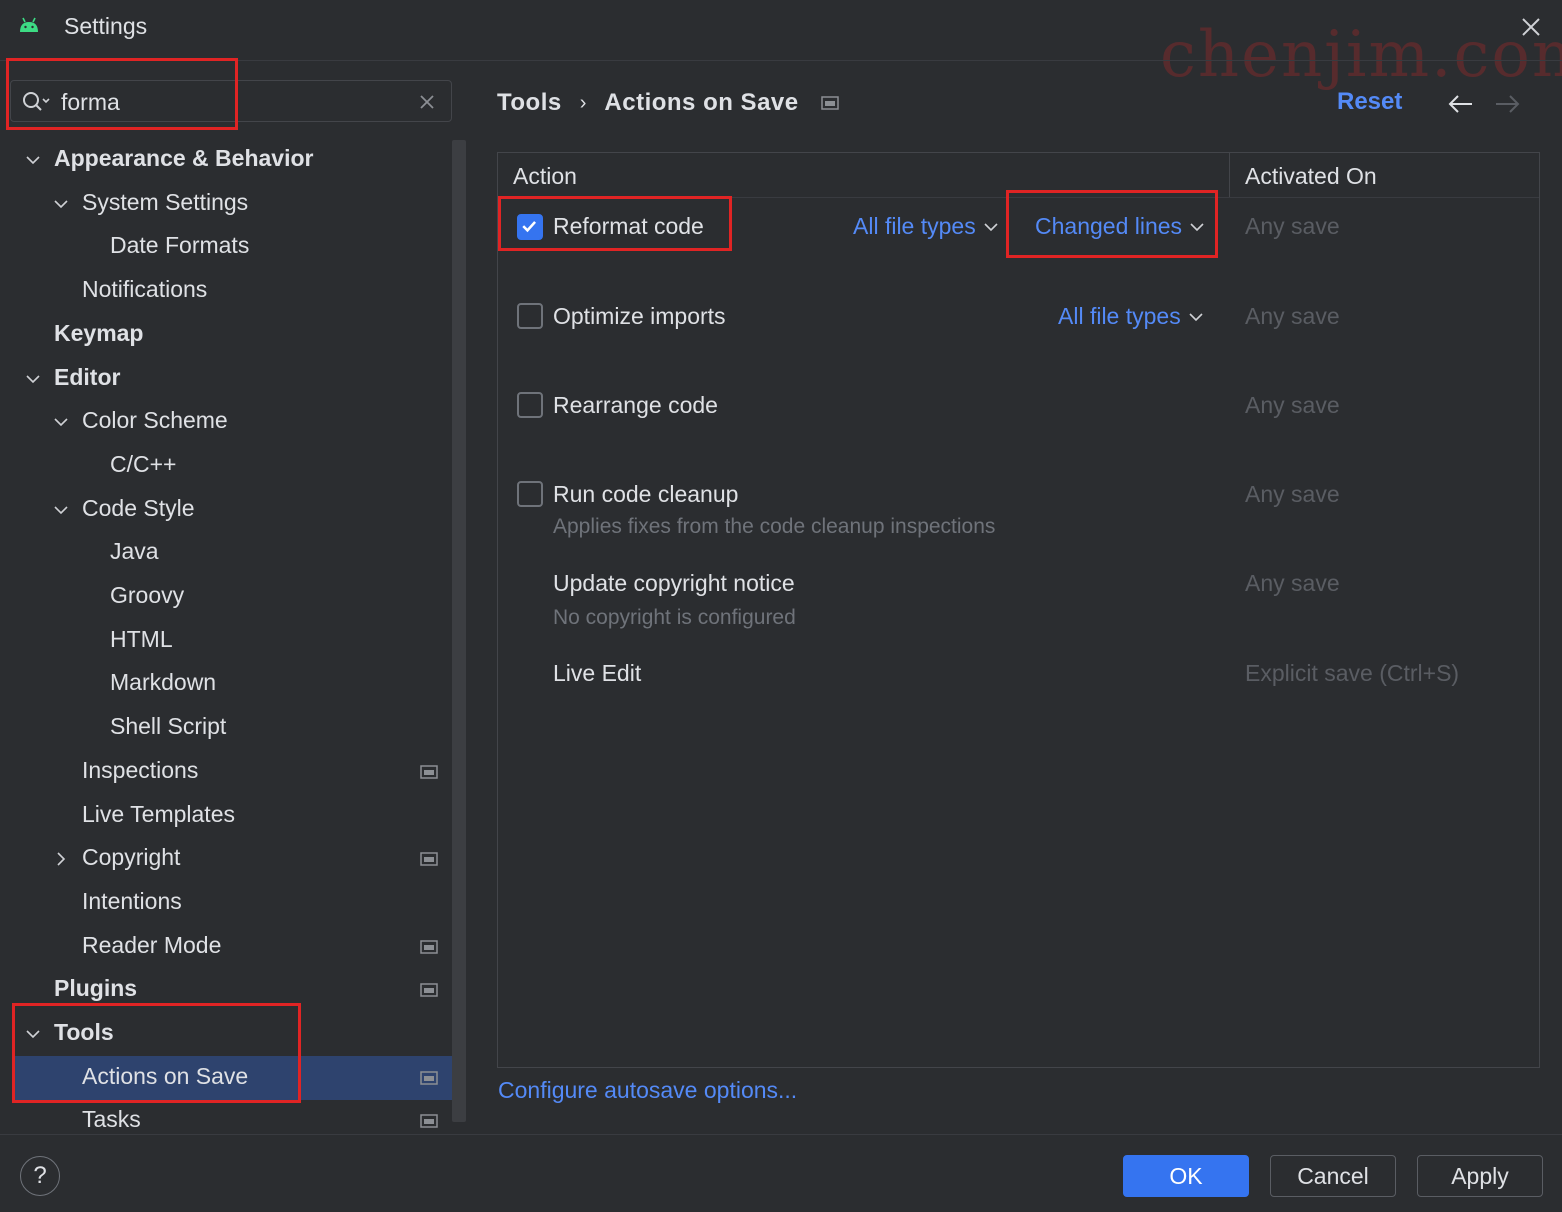 The width and height of the screenshot is (1562, 1212). Describe the element at coordinates (226, 859) in the screenshot. I see `sidebar-item-copyright: Copyright` at that location.